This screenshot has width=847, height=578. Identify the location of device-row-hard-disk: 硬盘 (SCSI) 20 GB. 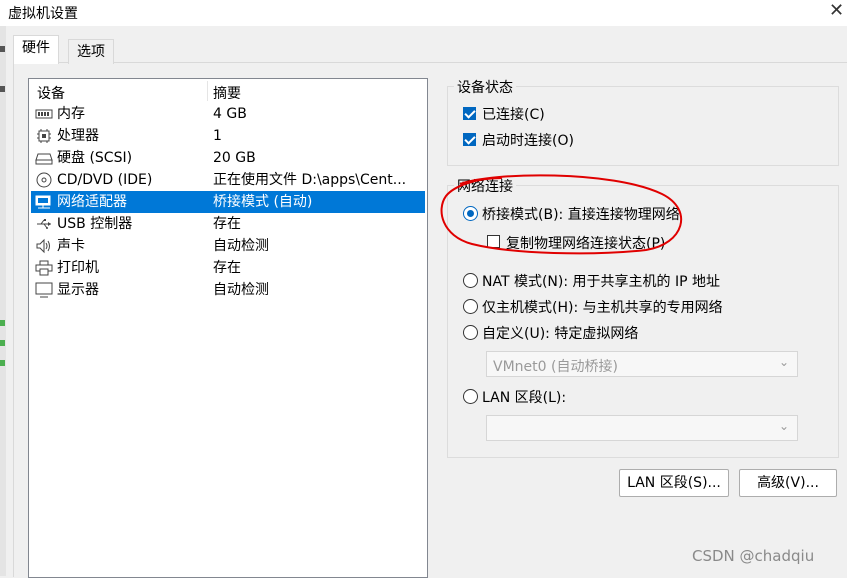
(228, 158).